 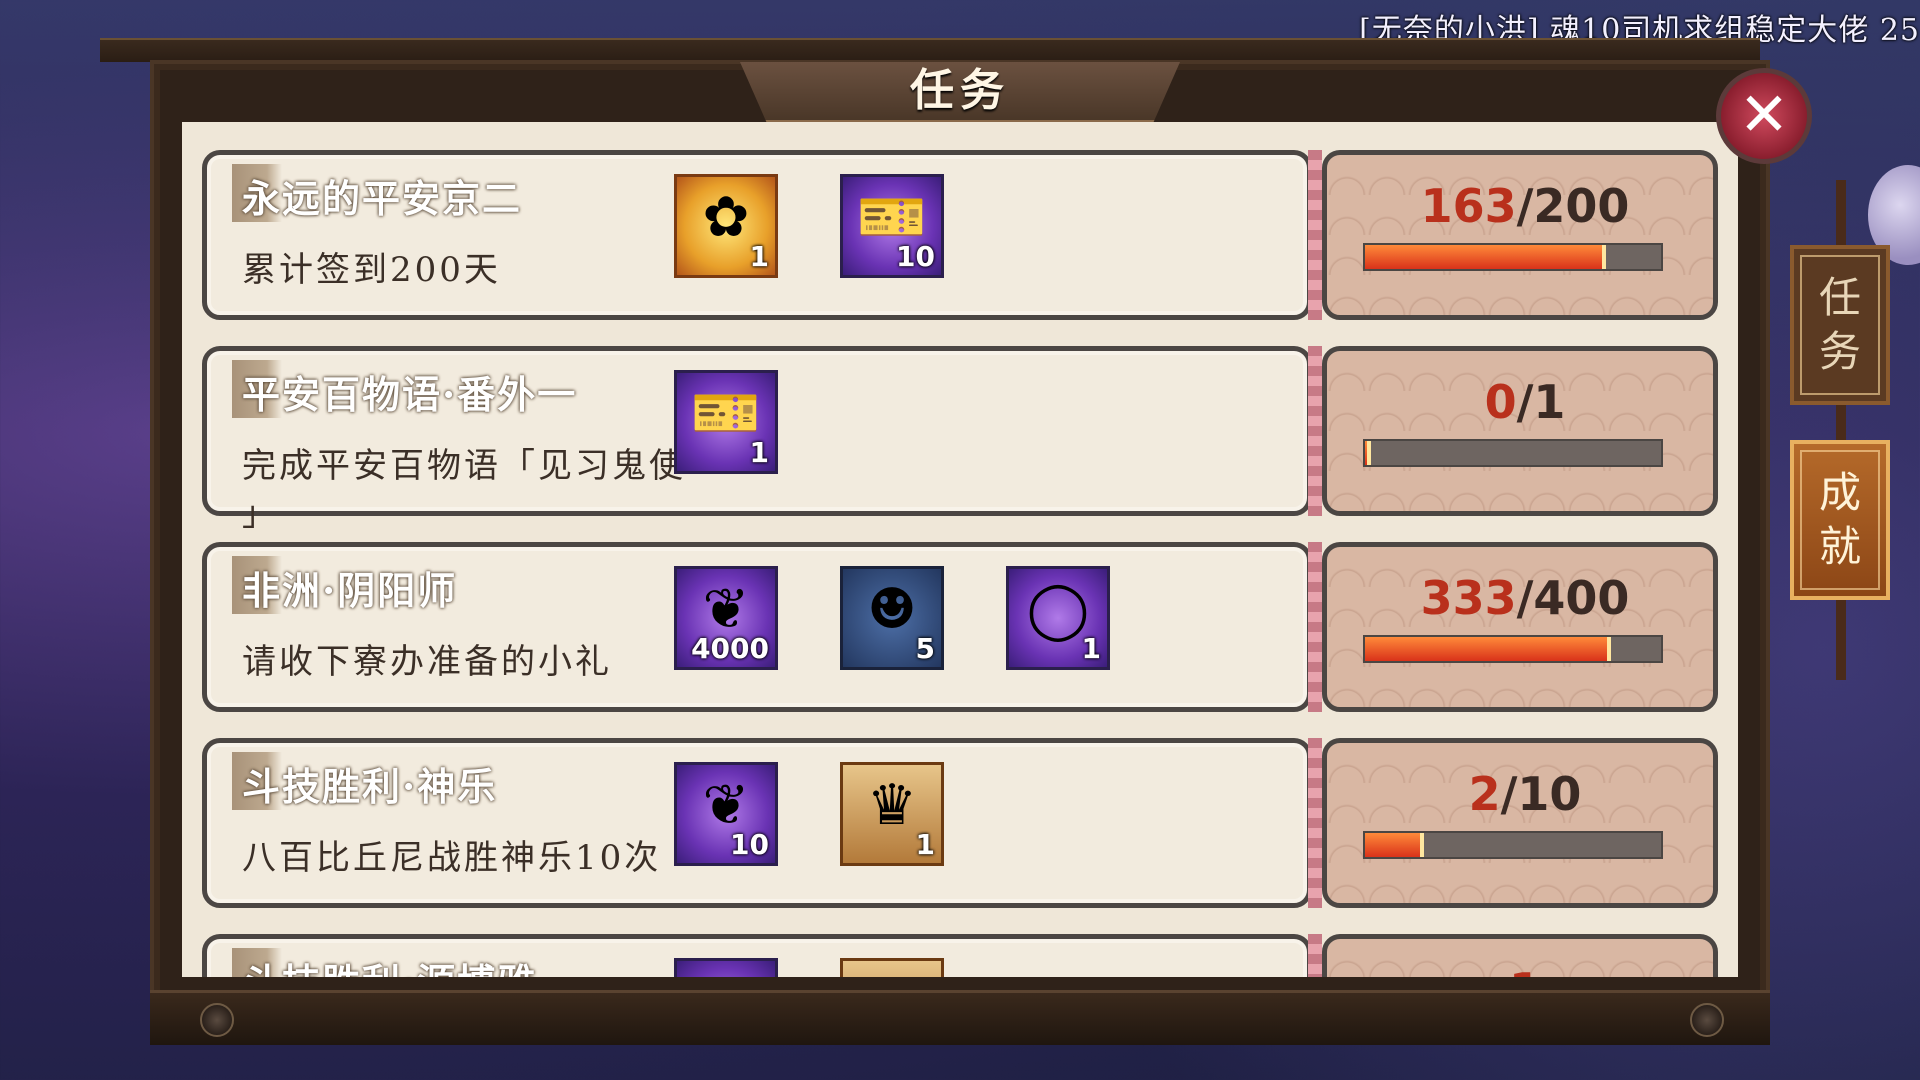 What do you see at coordinates (960, 440) in the screenshot?
I see `task-row: 平安百物语·番外一完成平安百物语「见习鬼使」 🎫 1 0/1` at bounding box center [960, 440].